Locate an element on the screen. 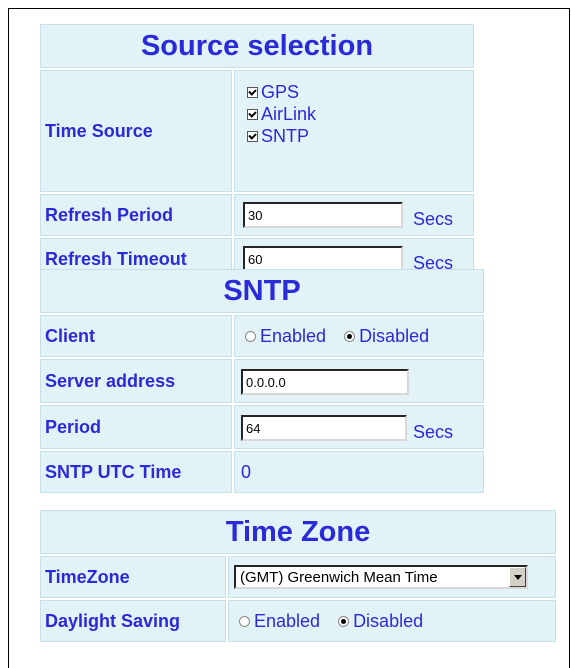 Image resolution: width=571 pixels, height=668 pixels. timezone-selected-value: (GMT) Greenwich Mean Time is located at coordinates (339, 577).